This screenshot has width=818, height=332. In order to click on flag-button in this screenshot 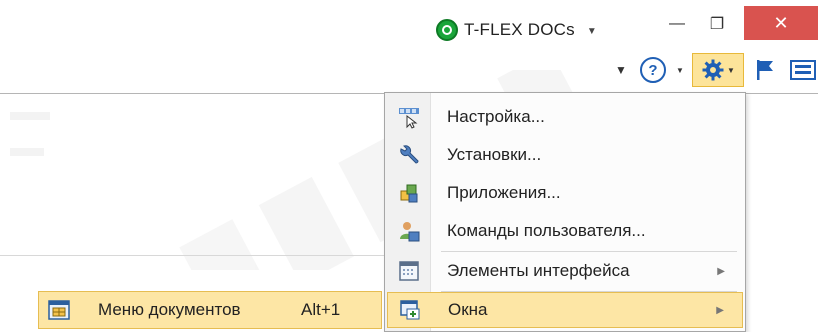, I will do `click(765, 70)`.